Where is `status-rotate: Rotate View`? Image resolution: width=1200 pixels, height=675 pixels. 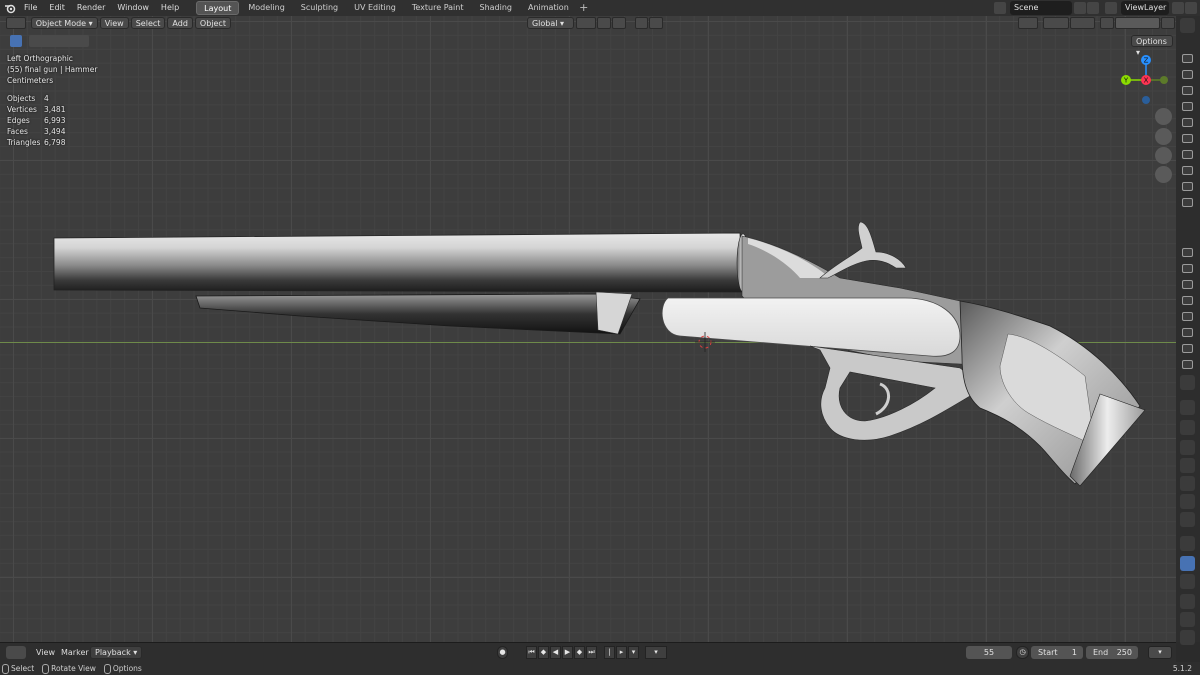
status-rotate: Rotate View is located at coordinates (68, 668).